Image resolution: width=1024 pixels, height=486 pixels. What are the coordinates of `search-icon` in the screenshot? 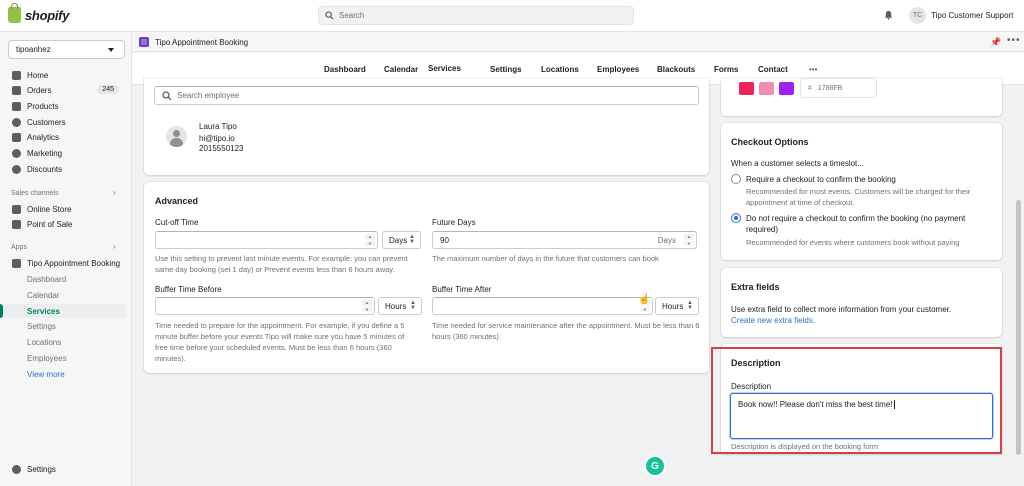 It's located at (329, 15).